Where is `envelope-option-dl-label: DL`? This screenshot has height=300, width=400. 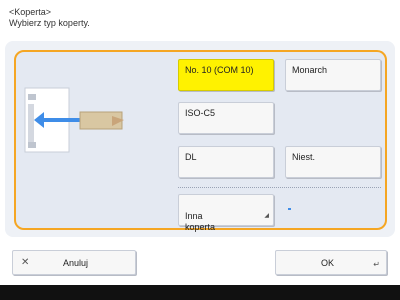
envelope-option-dl-label: DL is located at coordinates (191, 157).